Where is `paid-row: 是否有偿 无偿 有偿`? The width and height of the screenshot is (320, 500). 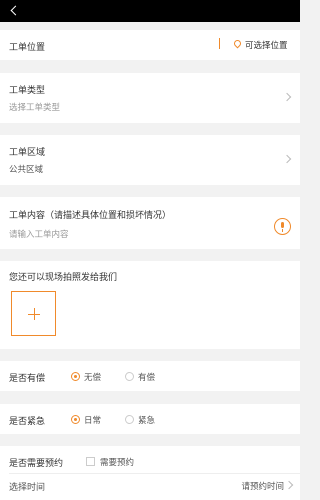
paid-row: 是否有偿 无偿 有偿 is located at coordinates (150, 376).